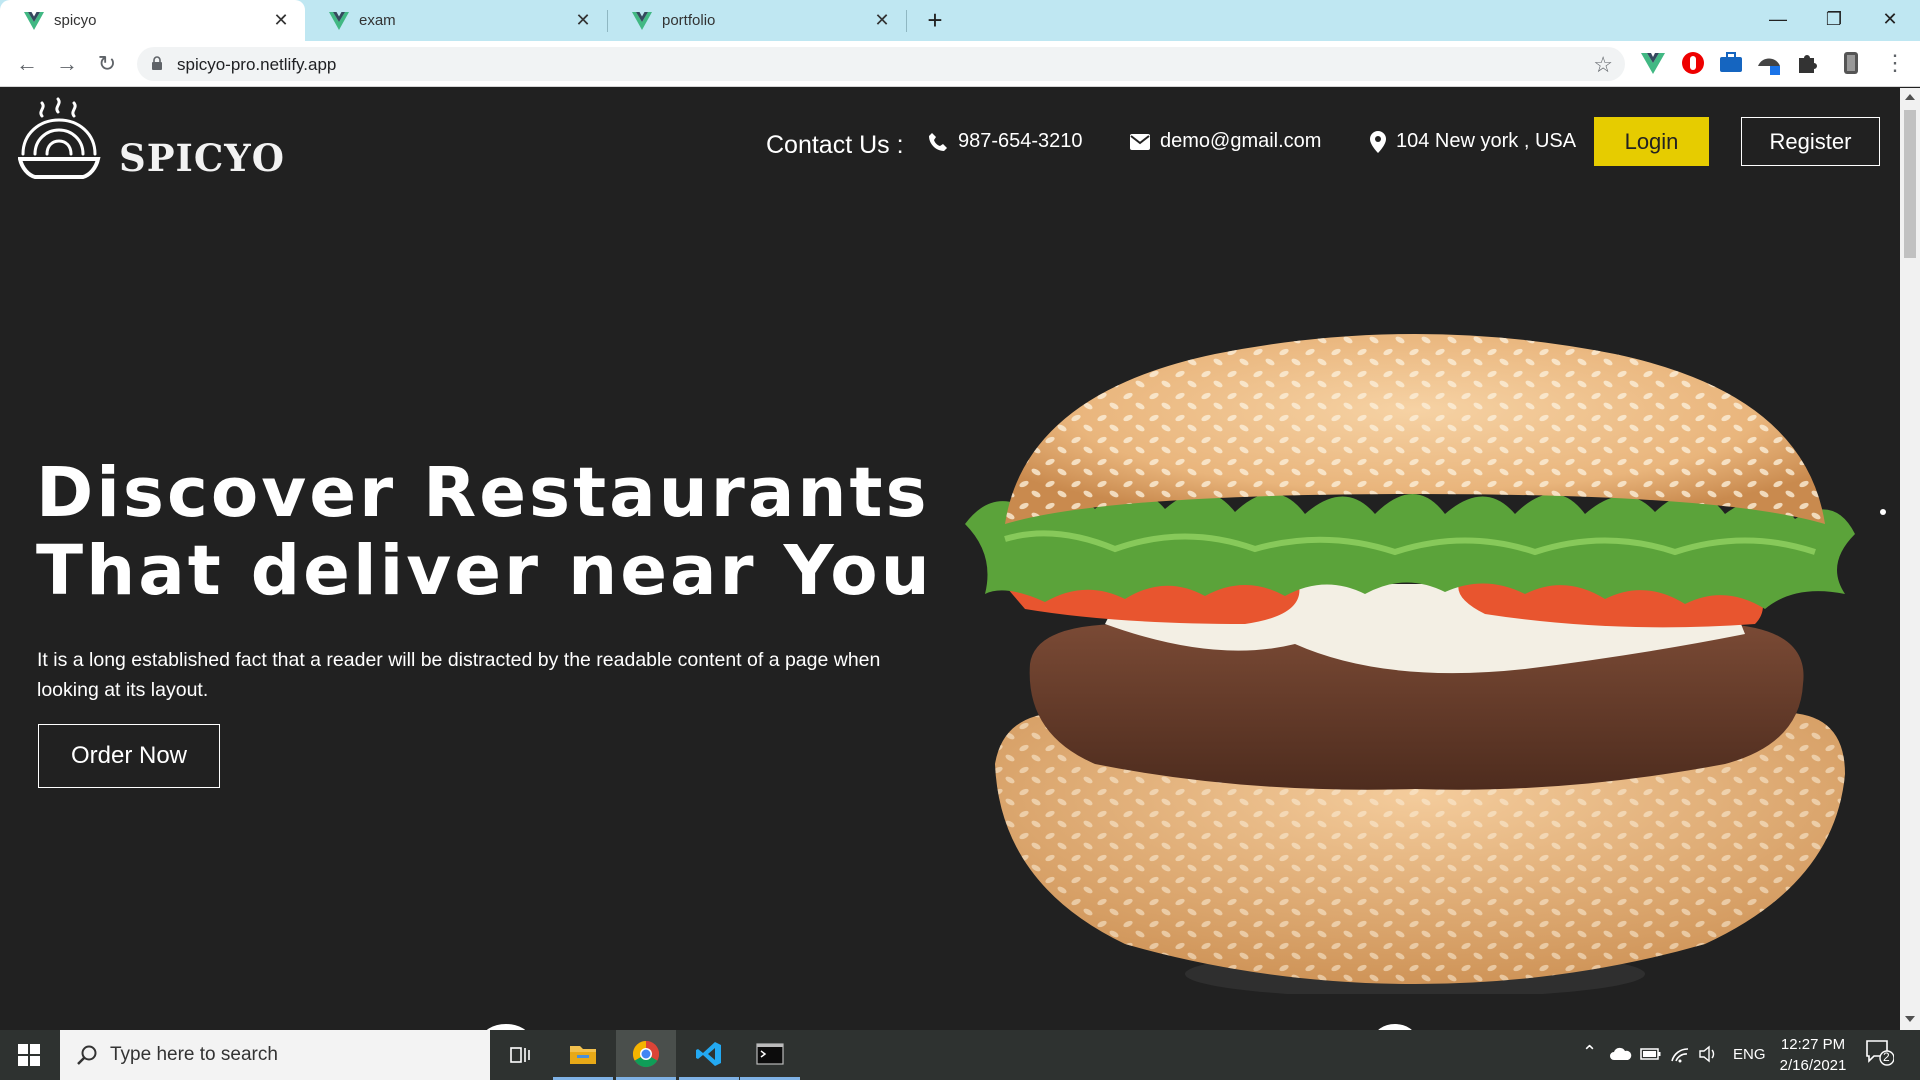 The width and height of the screenshot is (1920, 1080). Describe the element at coordinates (1603, 65) in the screenshot. I see `bookmark-star-icon: ☆` at that location.